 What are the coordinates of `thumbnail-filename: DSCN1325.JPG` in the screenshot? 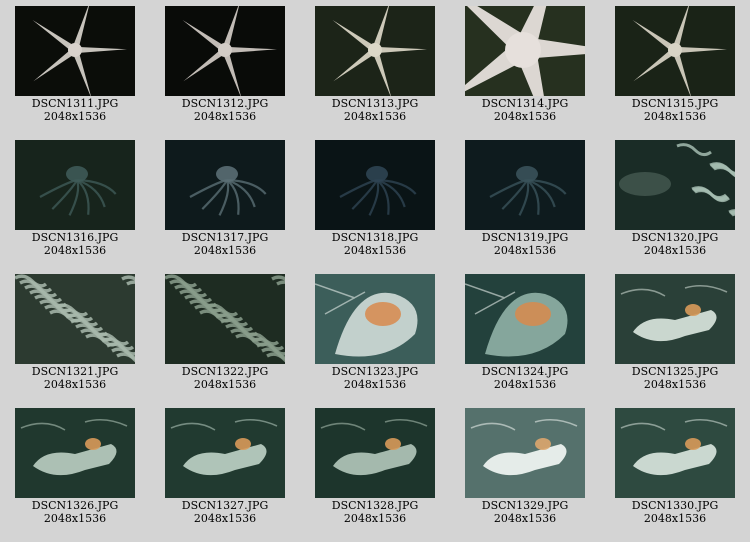 It's located at (675, 371).